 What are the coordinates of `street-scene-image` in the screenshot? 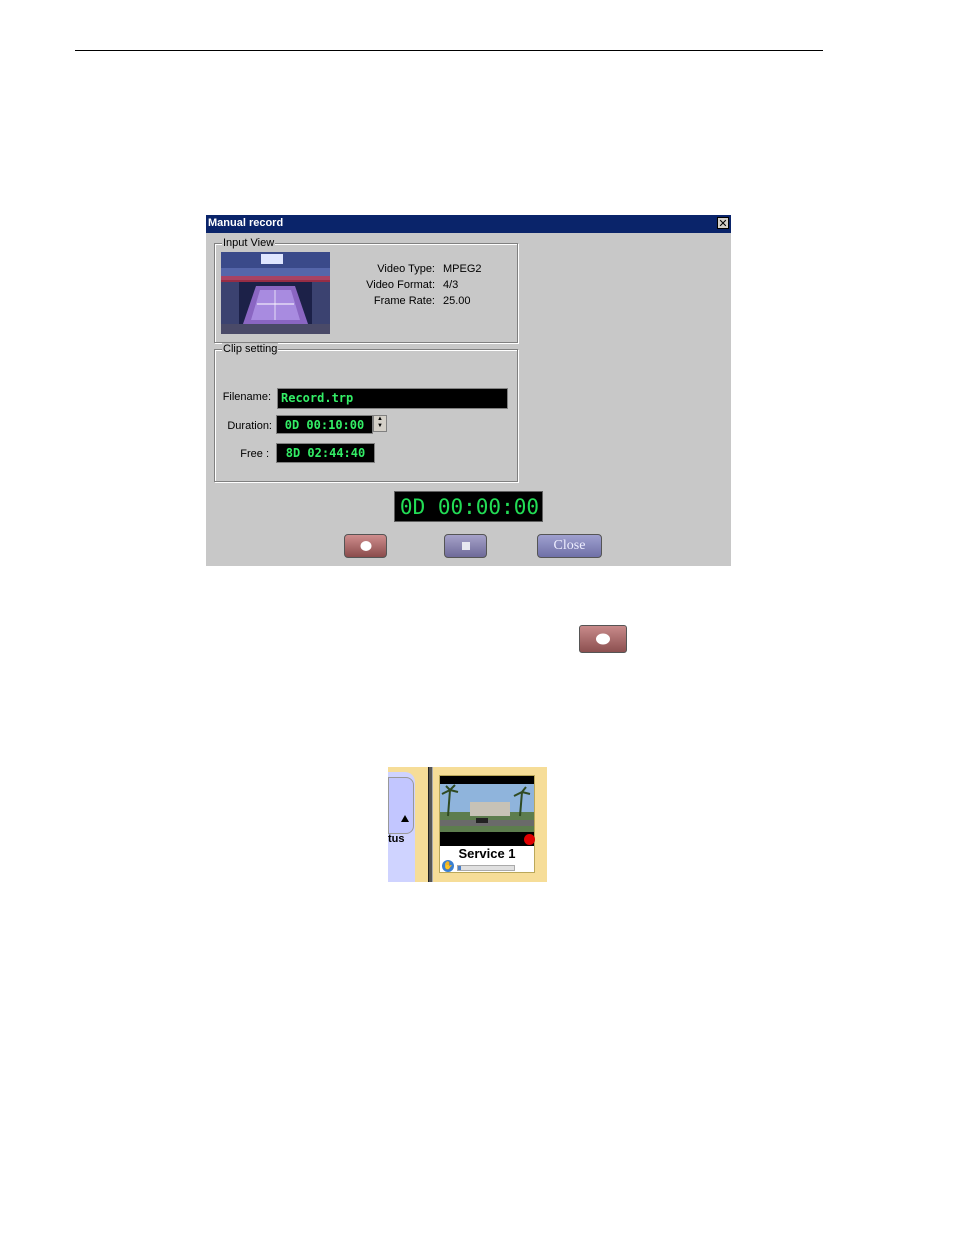 It's located at (487, 811).